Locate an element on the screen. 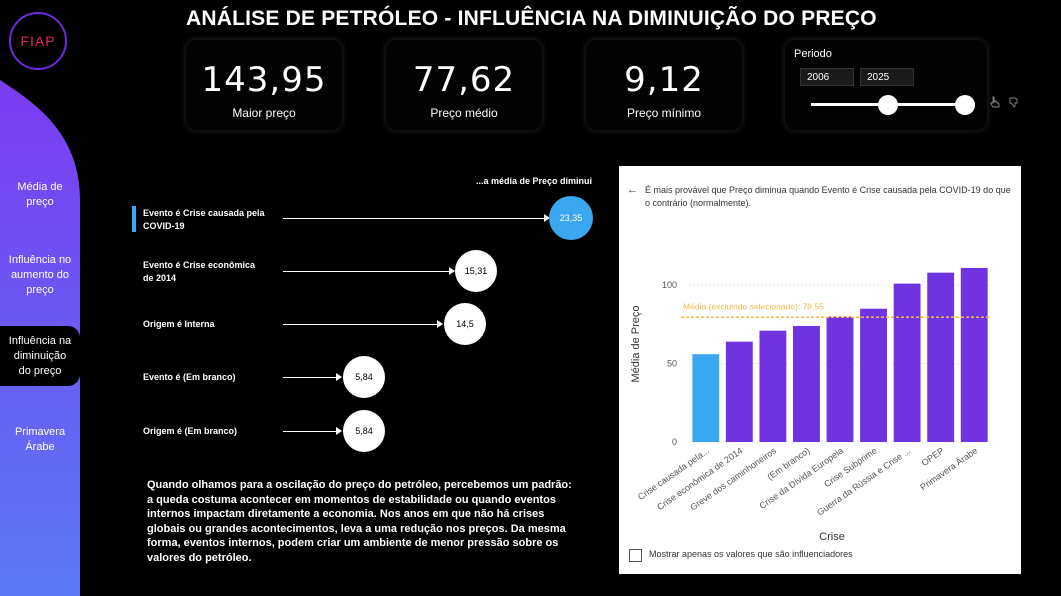  influencer-label: Evento é (Em branco) is located at coordinates (210, 377).